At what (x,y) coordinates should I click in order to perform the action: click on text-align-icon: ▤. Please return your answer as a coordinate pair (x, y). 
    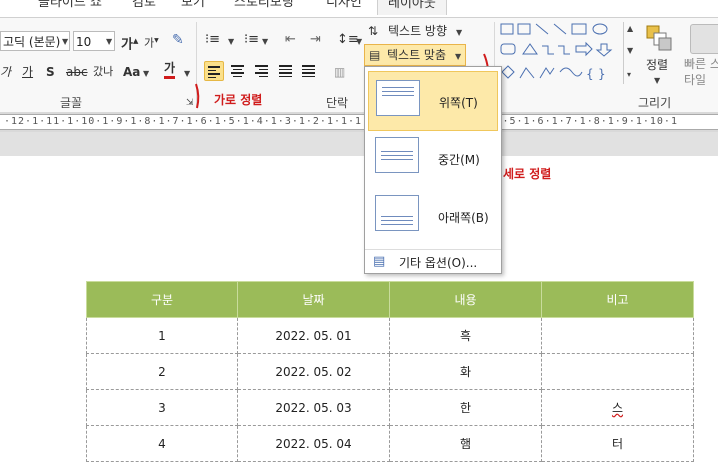
    Looking at the image, I should click on (375, 55).